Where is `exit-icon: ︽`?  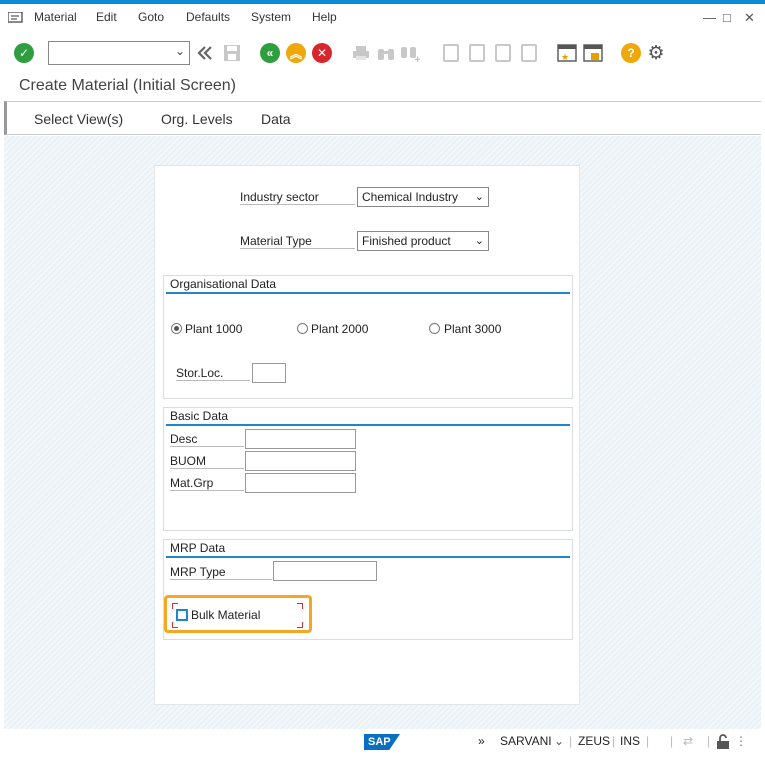 exit-icon: ︽ is located at coordinates (296, 53).